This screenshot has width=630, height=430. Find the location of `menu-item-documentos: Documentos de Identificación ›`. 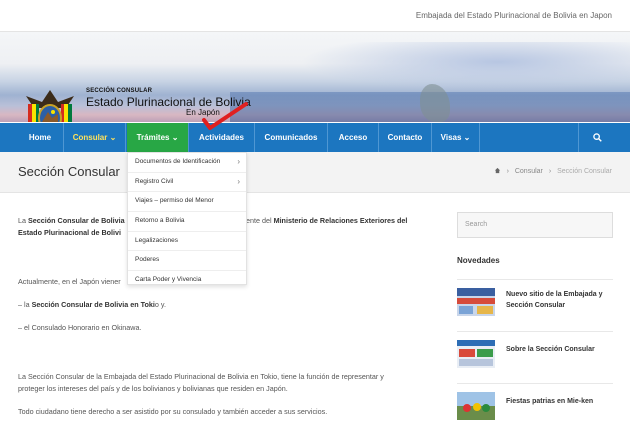

menu-item-documentos: Documentos de Identificación › is located at coordinates (187, 163).